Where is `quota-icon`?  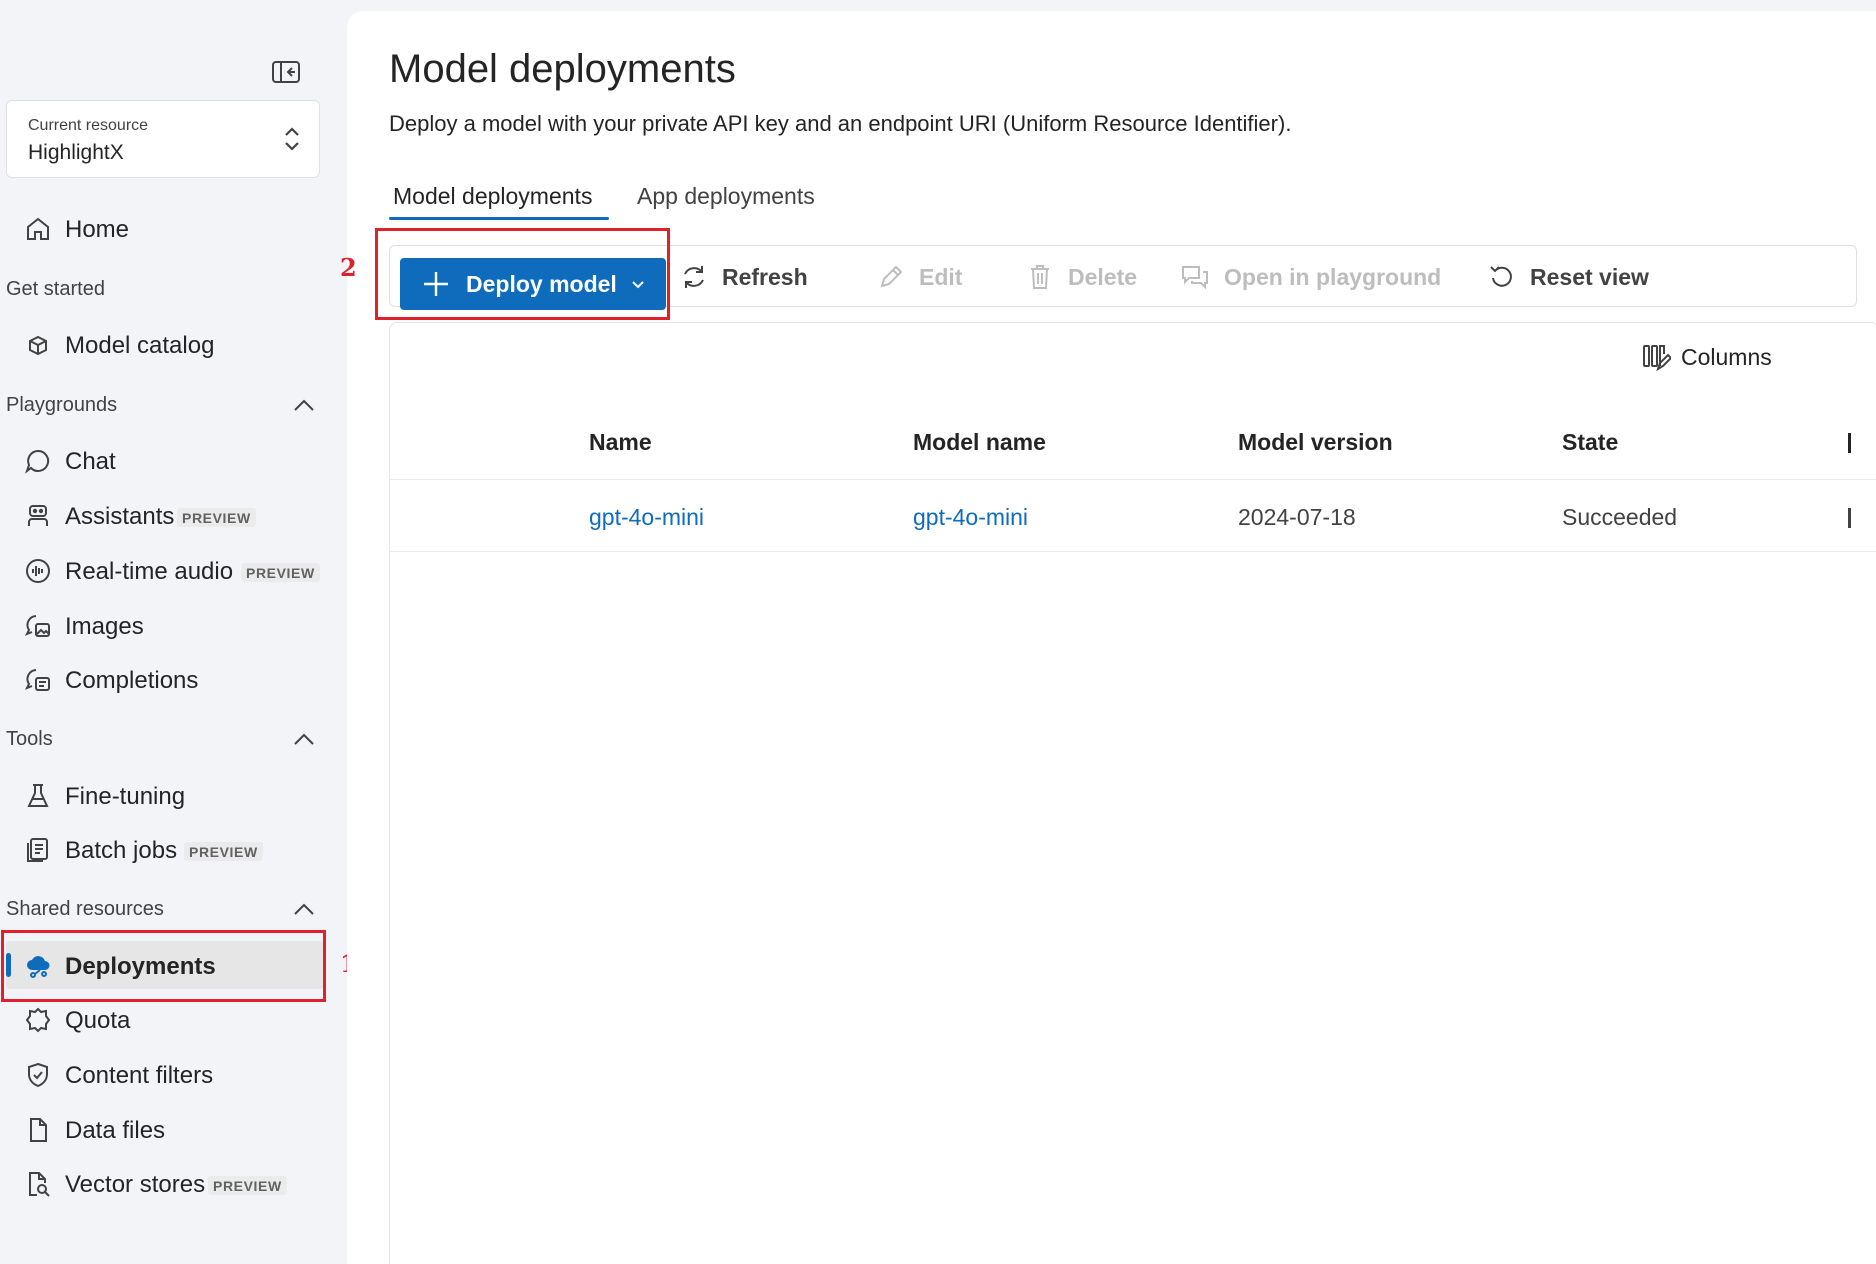 quota-icon is located at coordinates (38, 1020).